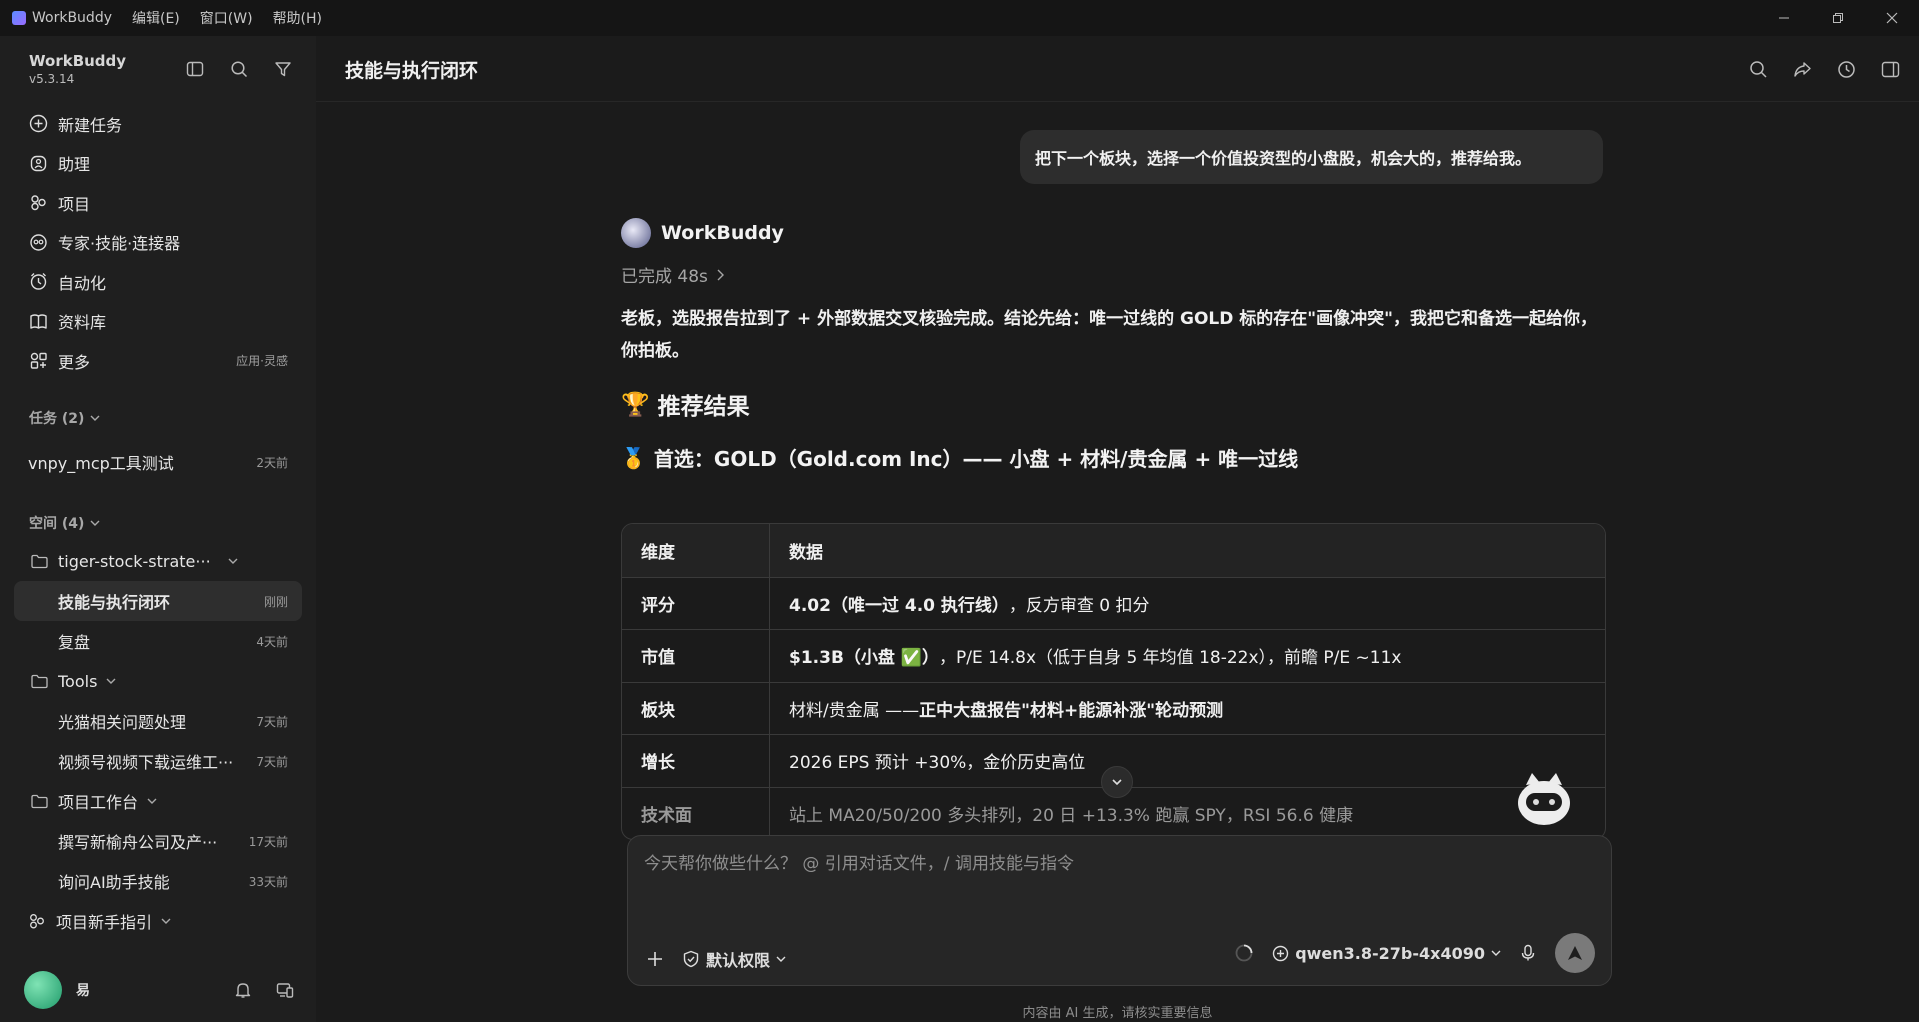 This screenshot has width=1919, height=1022. Describe the element at coordinates (90, 125) in the screenshot. I see `nav-label: 新建任务` at that location.